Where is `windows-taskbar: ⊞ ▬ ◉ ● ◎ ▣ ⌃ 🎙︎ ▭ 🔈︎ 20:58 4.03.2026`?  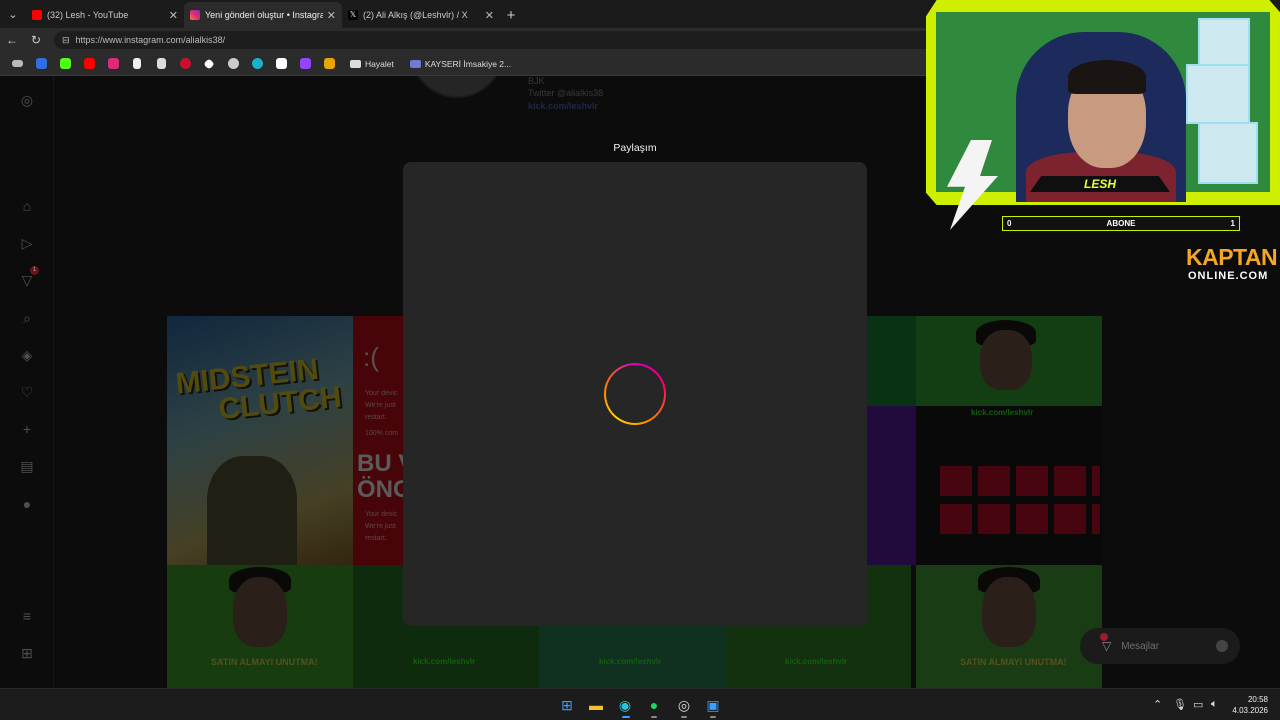 windows-taskbar: ⊞ ▬ ◉ ● ◎ ▣ ⌃ 🎙︎ ▭ 🔈︎ 20:58 4.03.2026 is located at coordinates (640, 704).